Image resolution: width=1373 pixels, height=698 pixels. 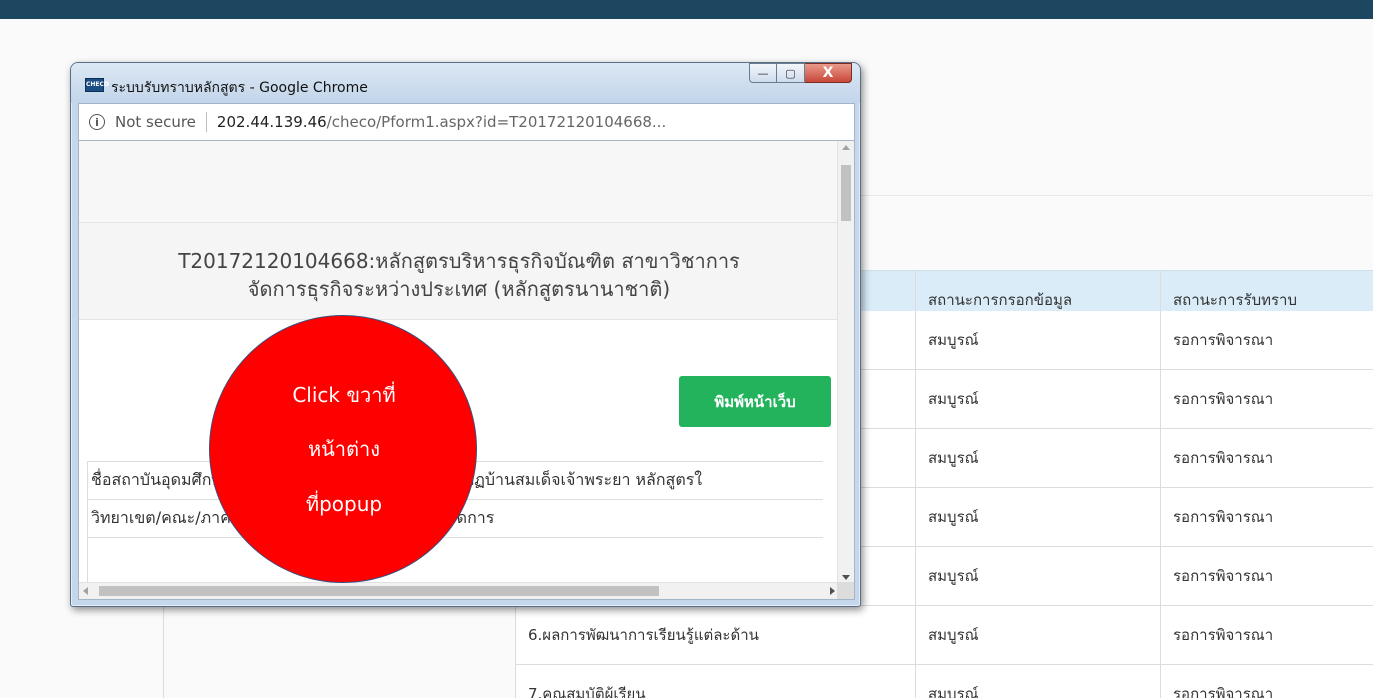 I want to click on callout-line-1: Click ขวาที่, so click(x=344, y=395).